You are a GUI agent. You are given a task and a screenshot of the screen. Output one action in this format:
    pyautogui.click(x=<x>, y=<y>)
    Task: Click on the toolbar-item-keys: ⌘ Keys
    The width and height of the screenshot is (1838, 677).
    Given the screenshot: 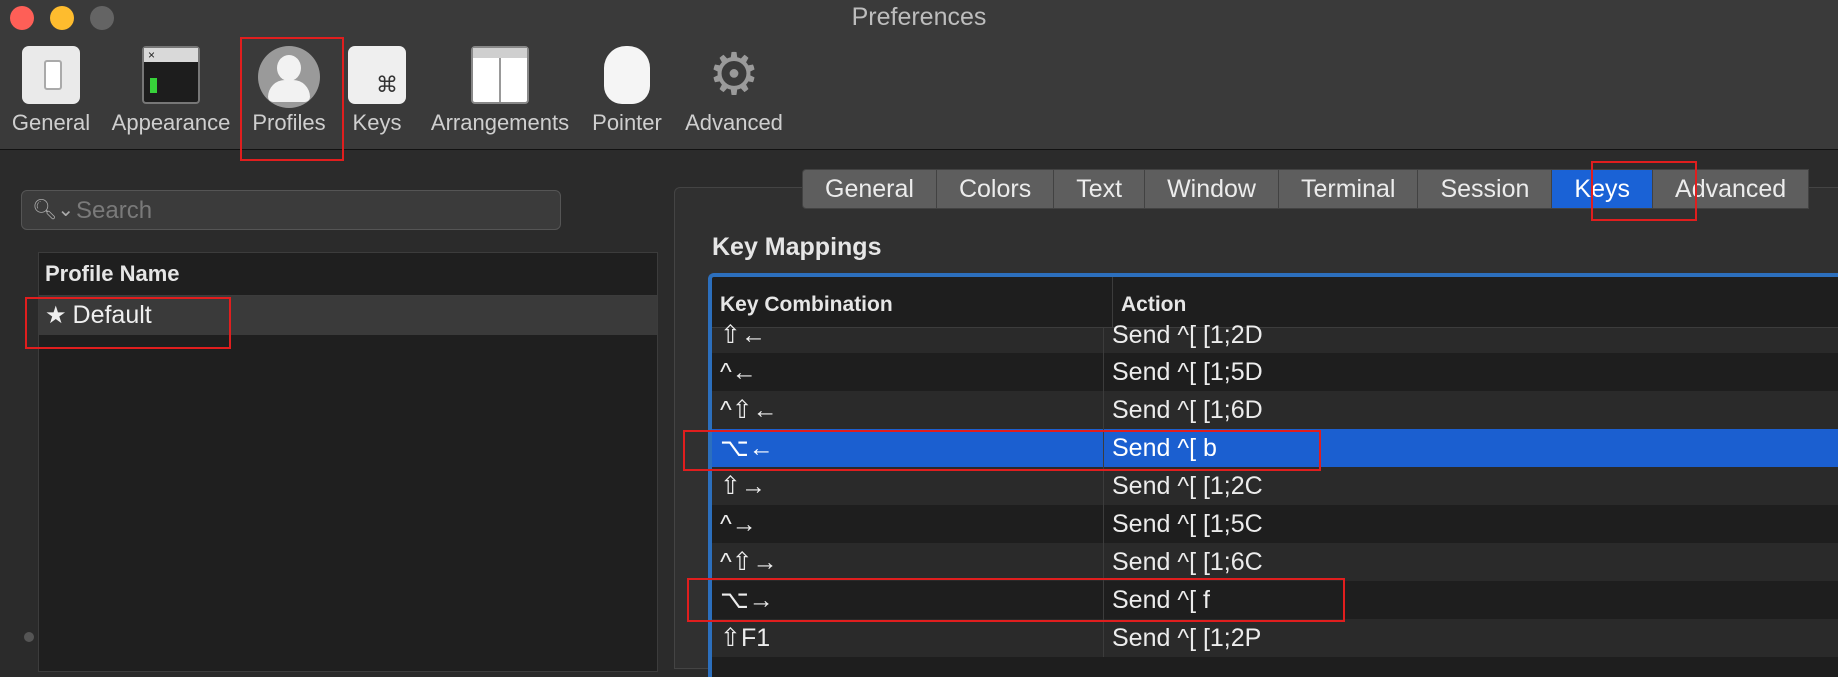 What is the action you would take?
    pyautogui.click(x=377, y=95)
    